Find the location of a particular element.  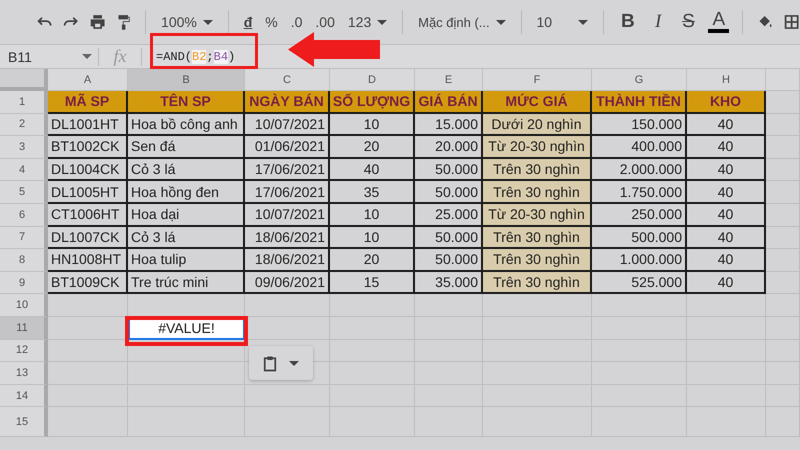

table-cell: DL1004CK is located at coordinates (88, 170).